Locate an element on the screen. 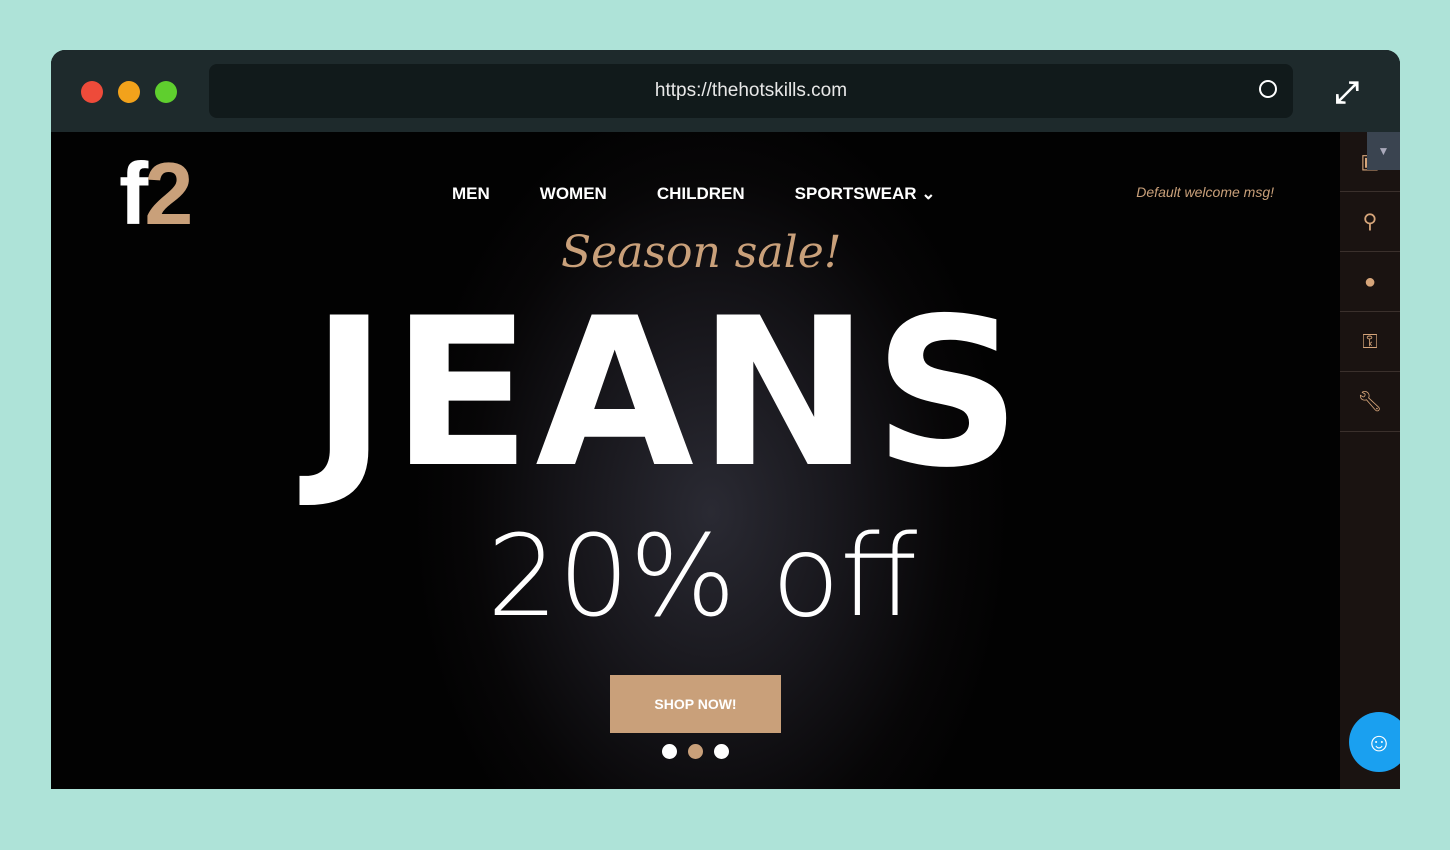  hero-title: JEANS is located at coordinates (668, 394).